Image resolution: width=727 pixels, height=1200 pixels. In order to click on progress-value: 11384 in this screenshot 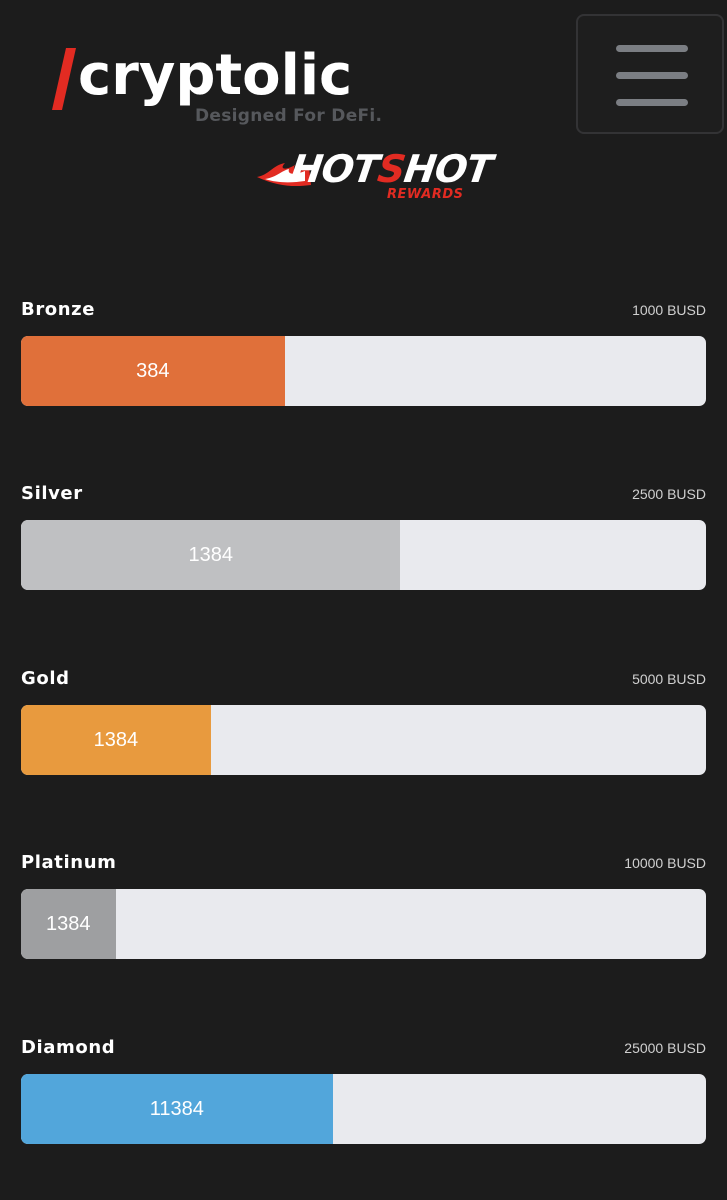, I will do `click(176, 1108)`.